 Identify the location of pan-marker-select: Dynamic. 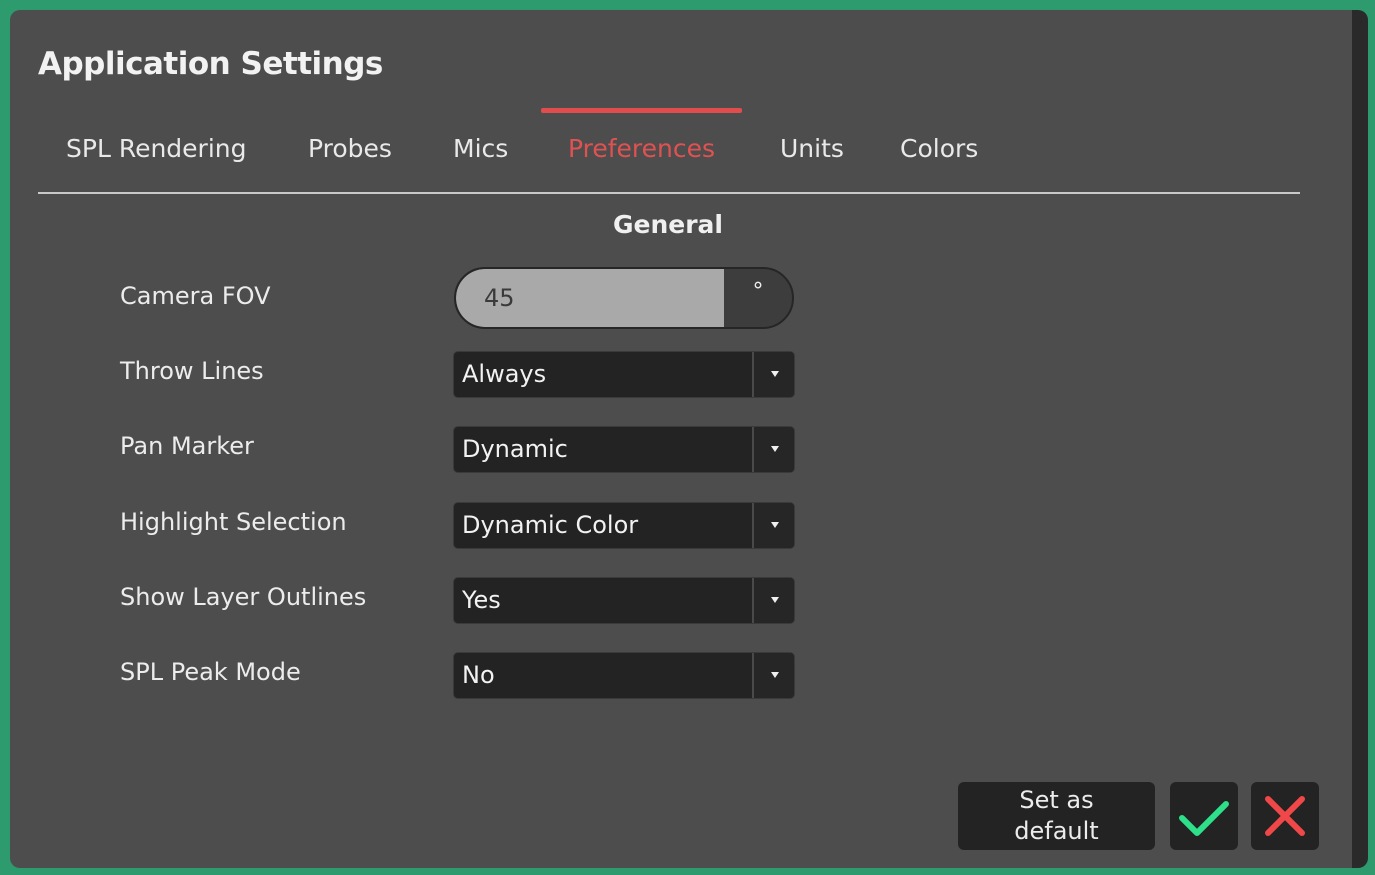
(624, 449).